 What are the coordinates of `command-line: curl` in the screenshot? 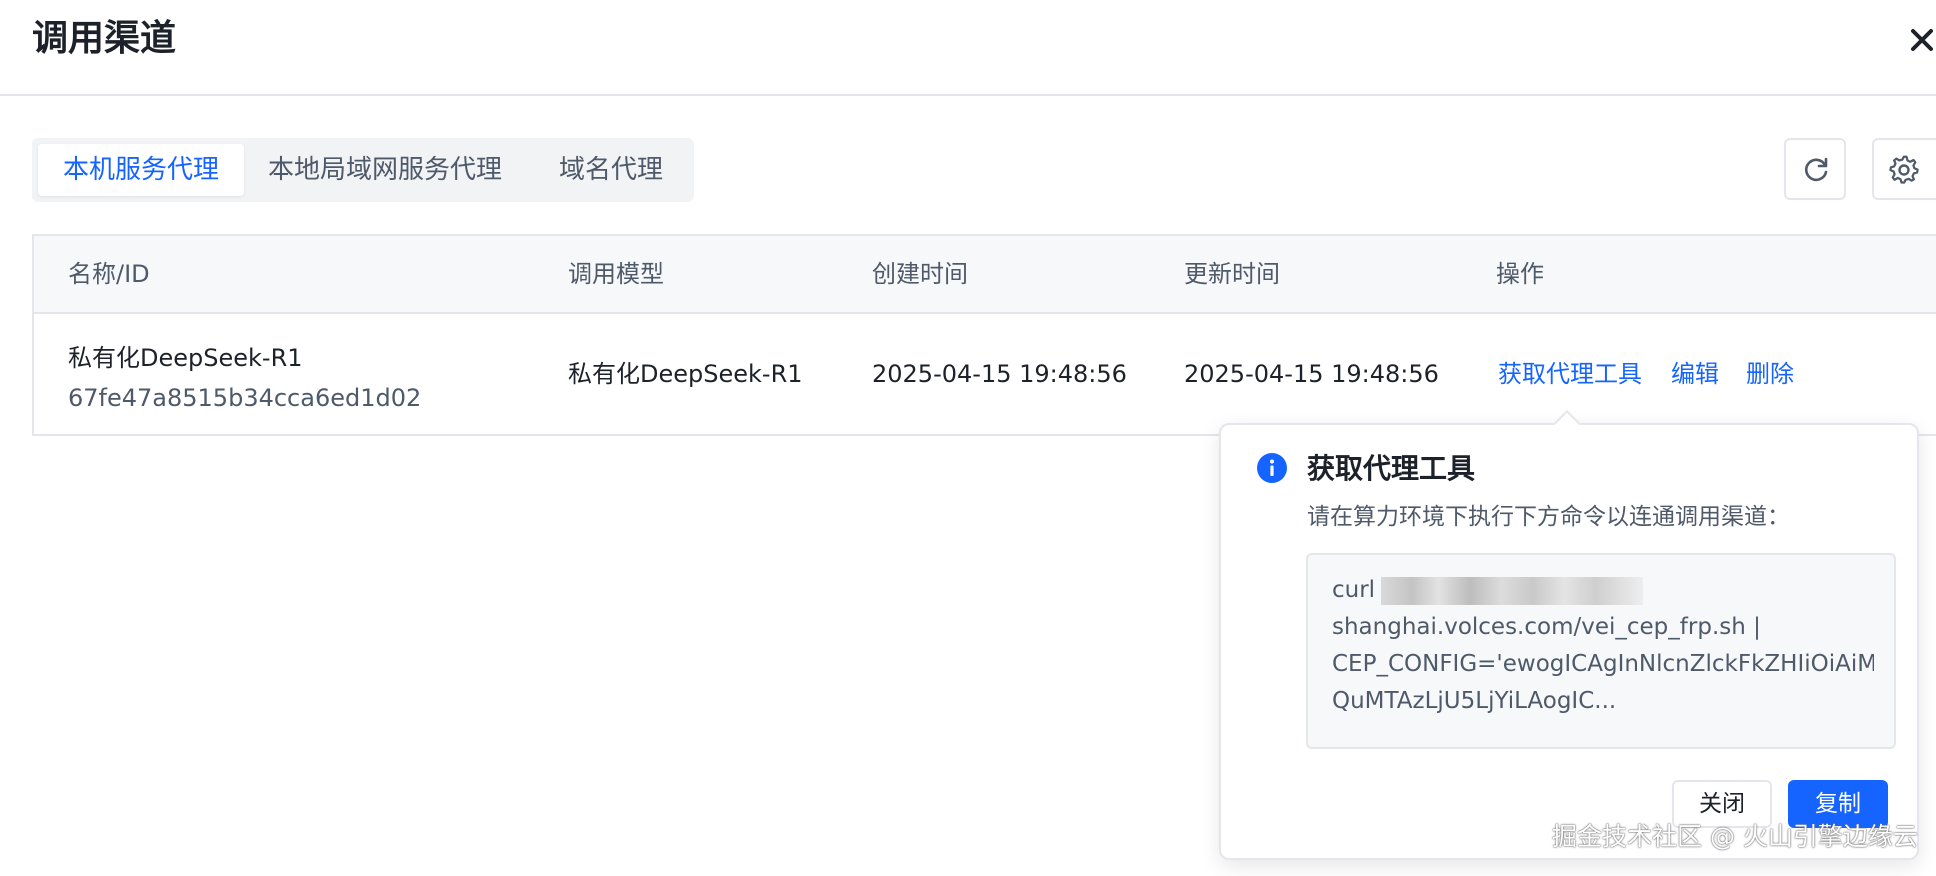 It's located at (1603, 590).